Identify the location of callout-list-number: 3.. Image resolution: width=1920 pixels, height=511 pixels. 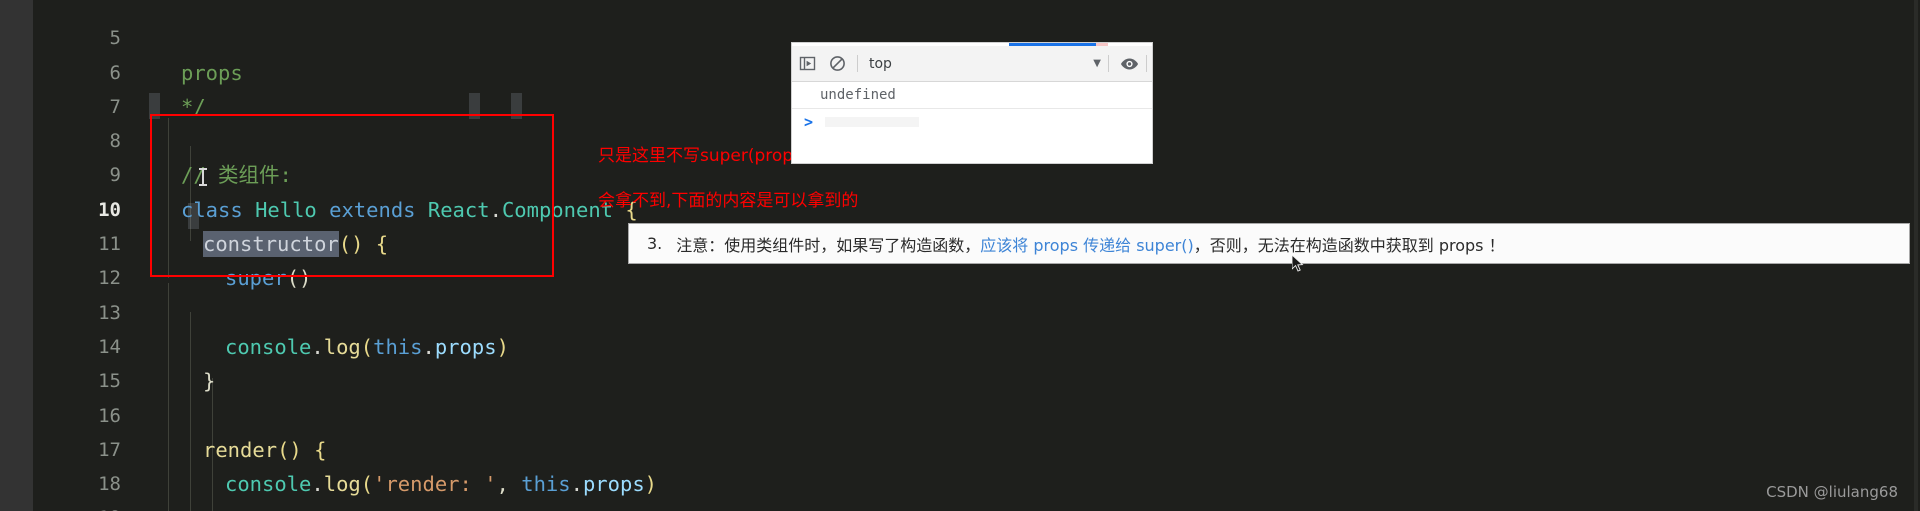
(655, 243).